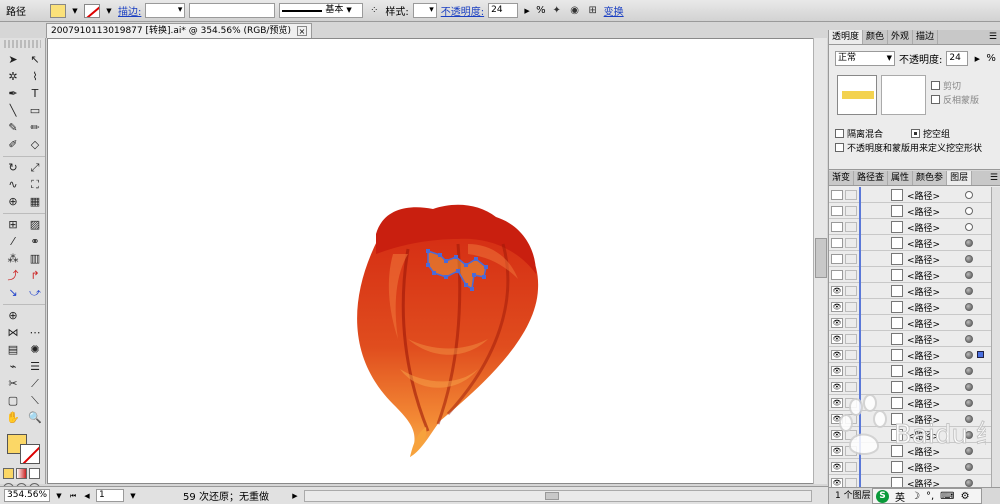  I want to click on opacity-input: 24, so click(957, 58).